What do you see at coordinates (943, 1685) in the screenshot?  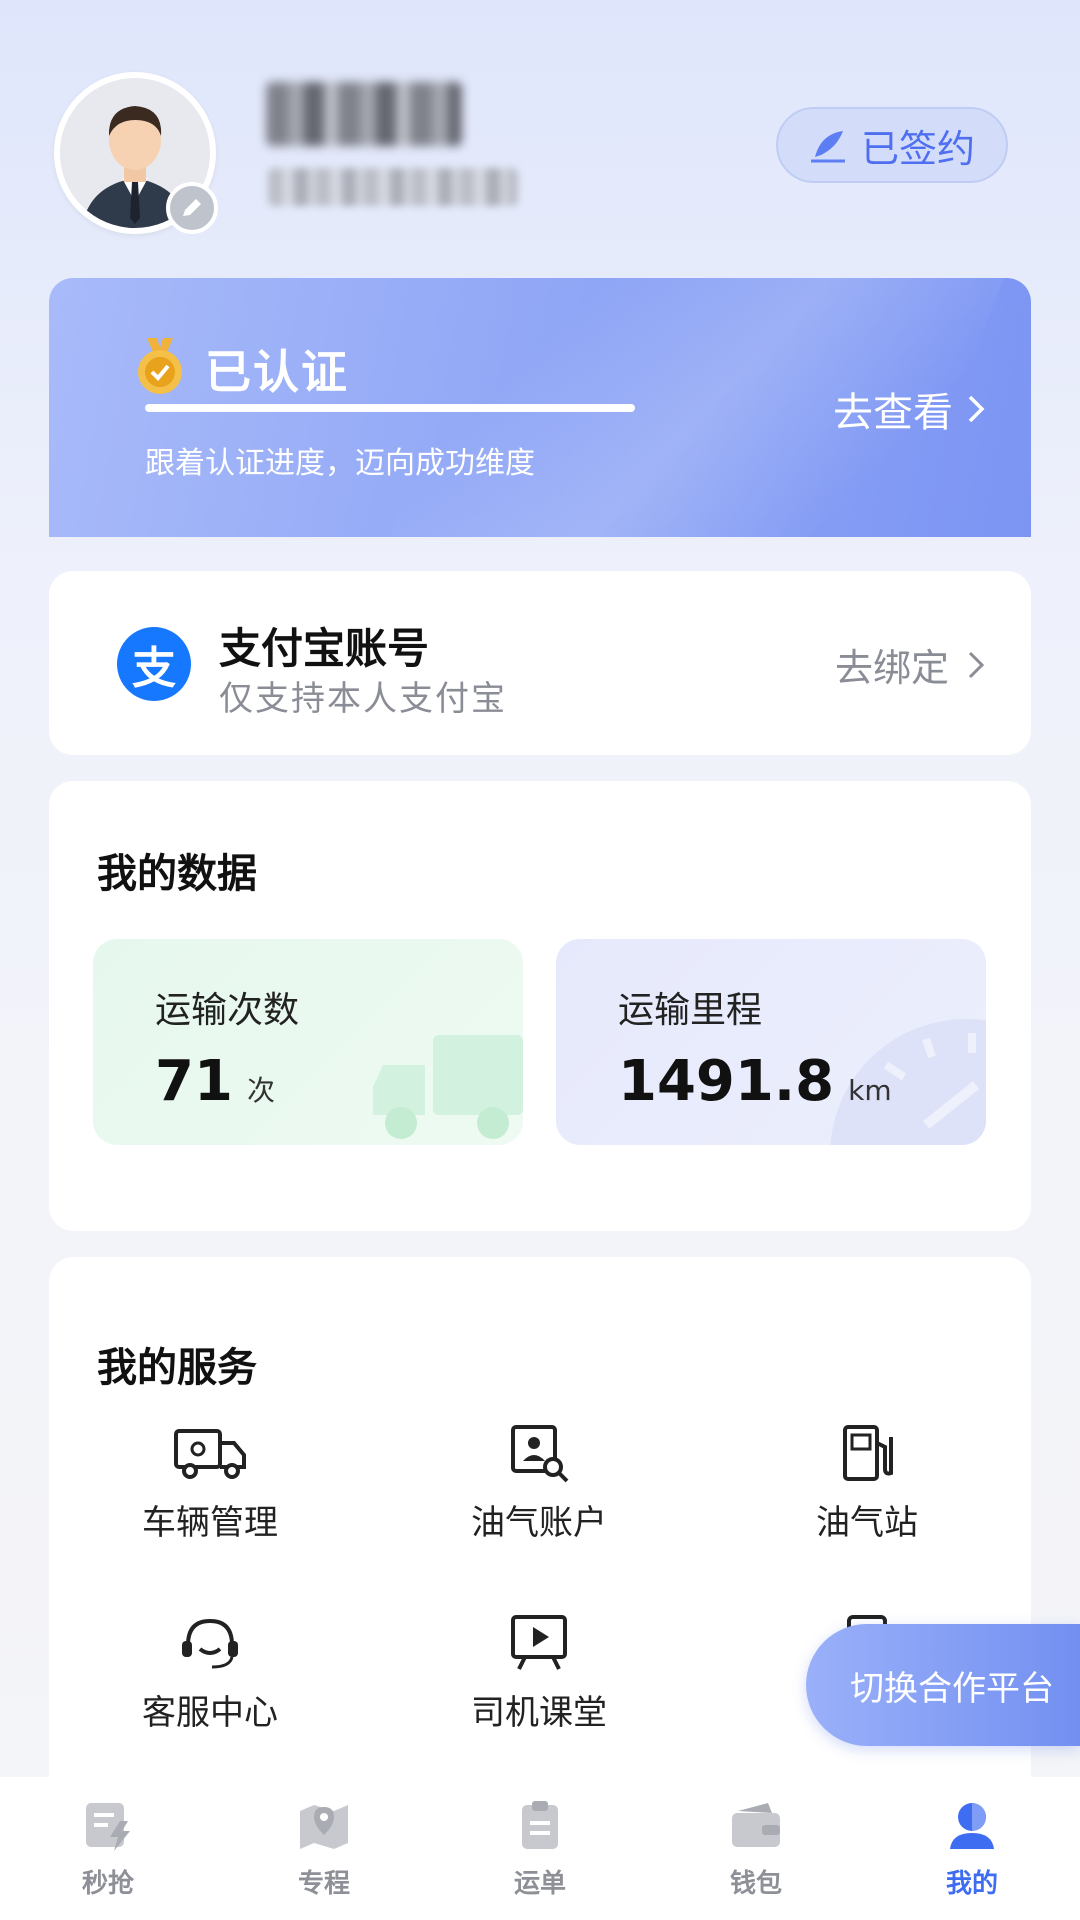 I see `switch-platform-button: 切换合作平台` at bounding box center [943, 1685].